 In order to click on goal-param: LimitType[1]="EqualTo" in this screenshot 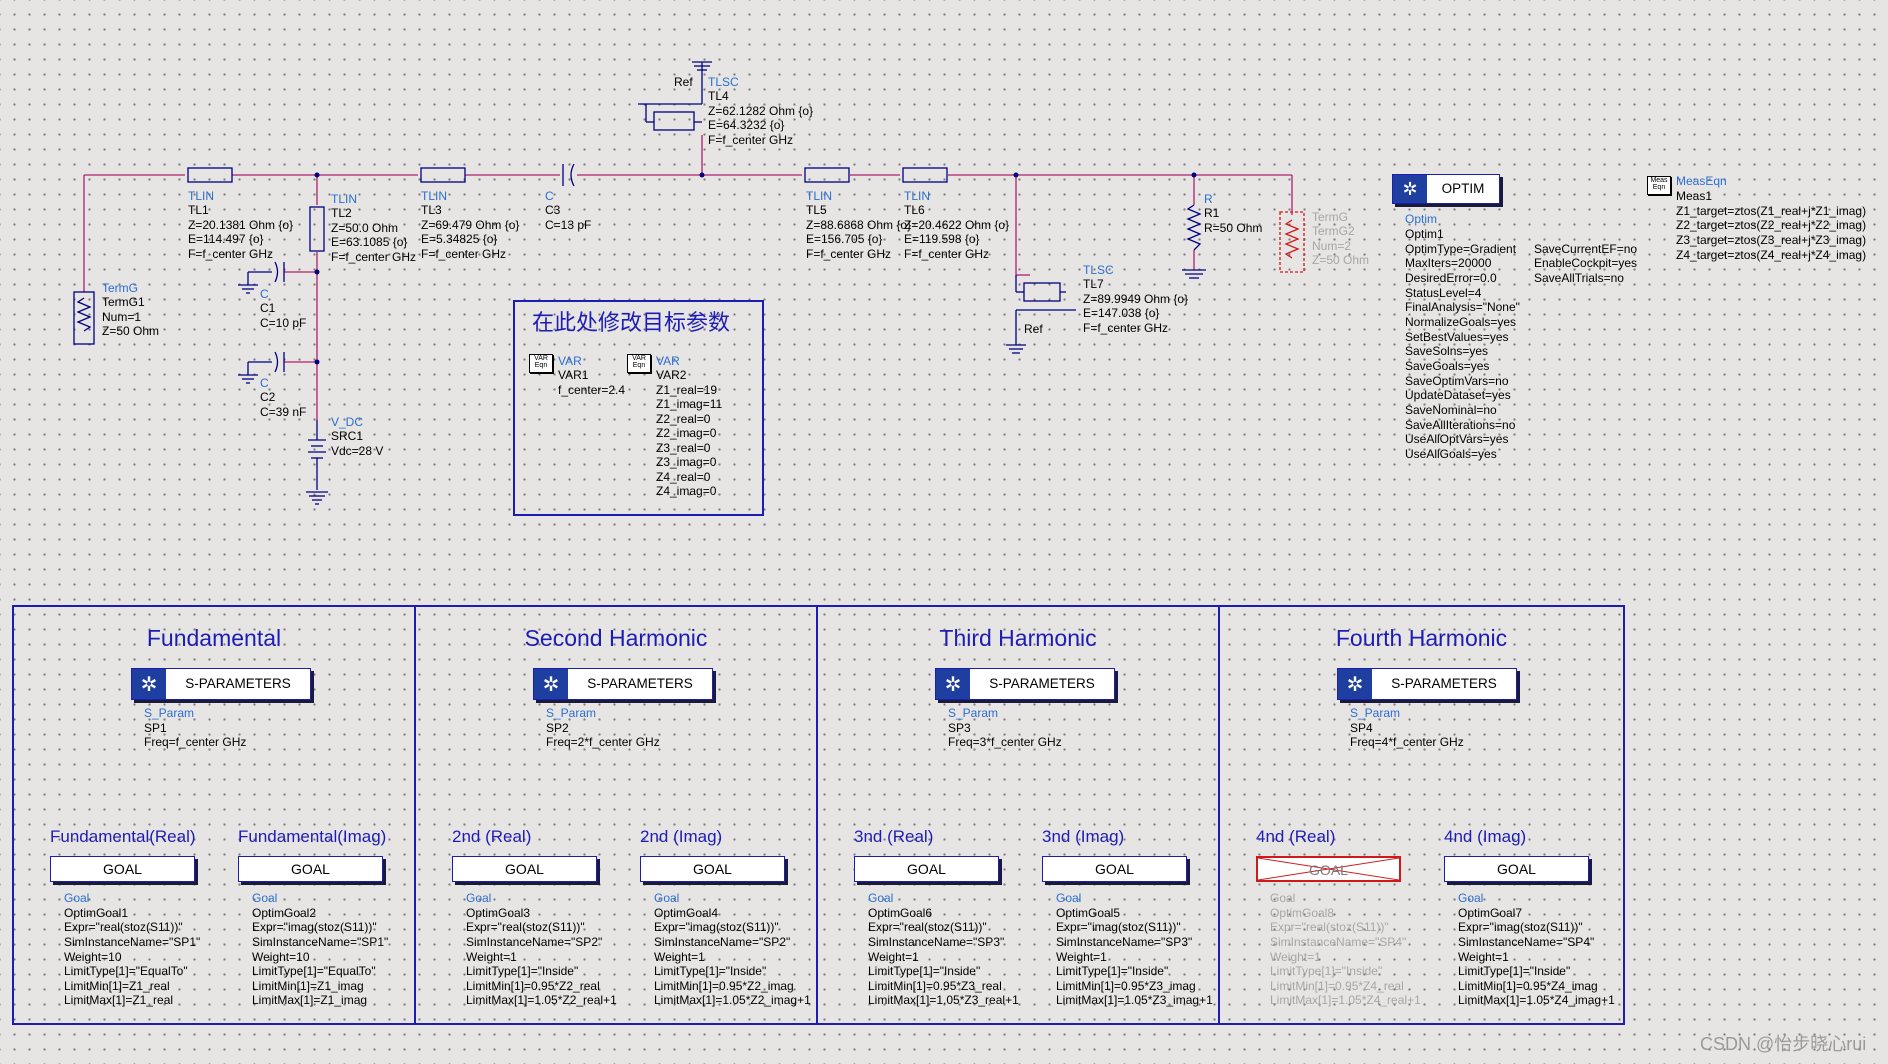, I will do `click(314, 971)`.